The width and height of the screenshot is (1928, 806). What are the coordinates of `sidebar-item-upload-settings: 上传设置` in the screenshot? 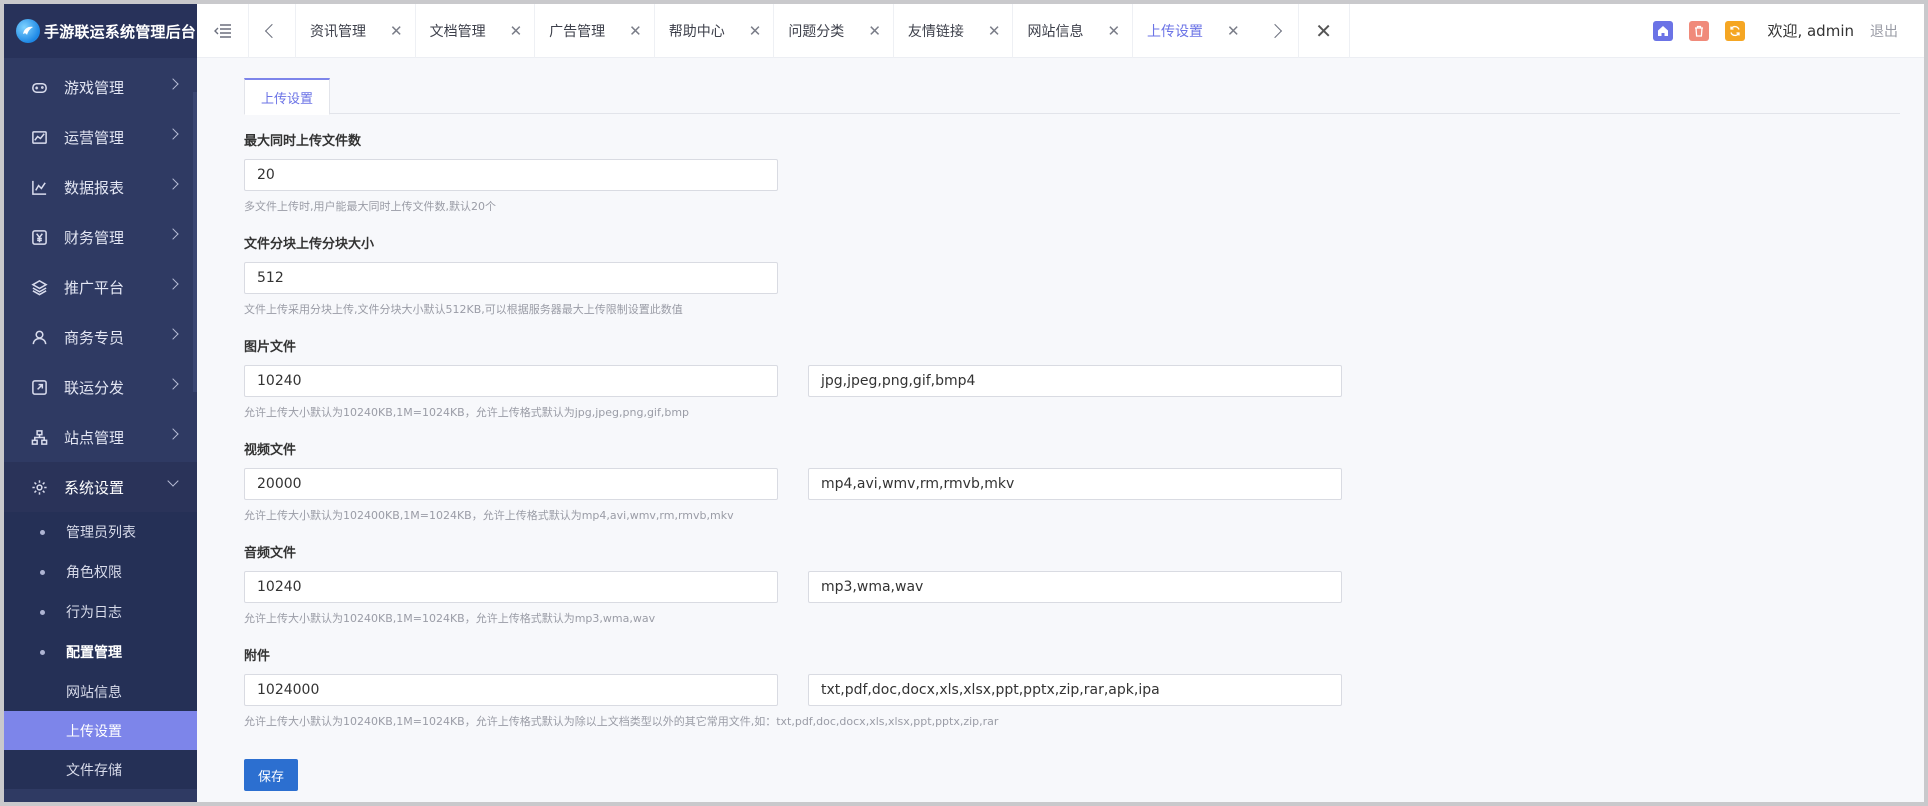 It's located at (100, 730).